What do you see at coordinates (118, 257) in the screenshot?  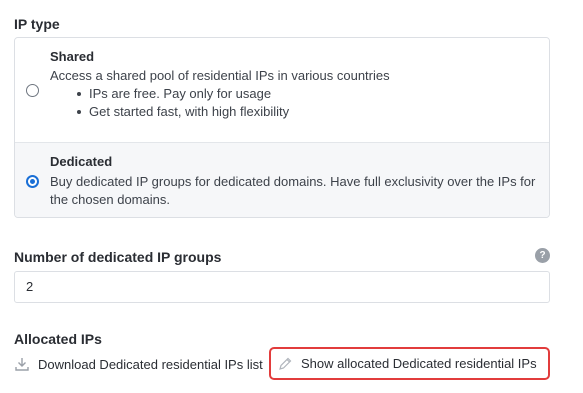 I see `dedicated-groups-label: Number of dedicated IP groups` at bounding box center [118, 257].